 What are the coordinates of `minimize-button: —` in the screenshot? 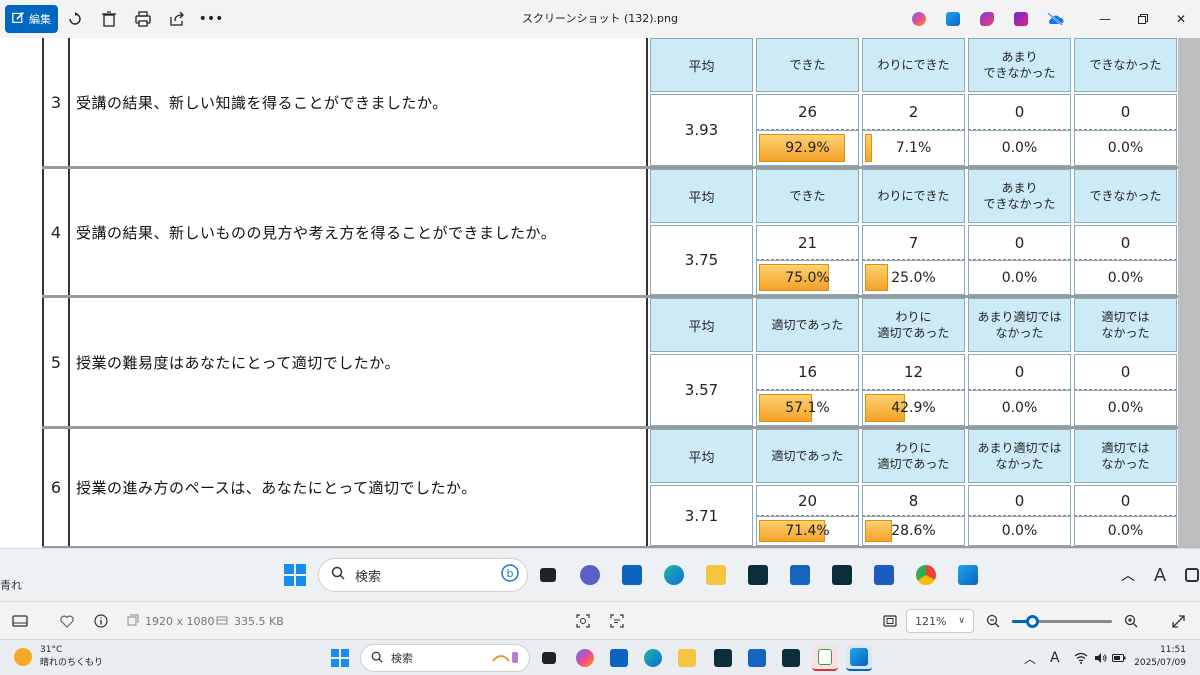 It's located at (1105, 19).